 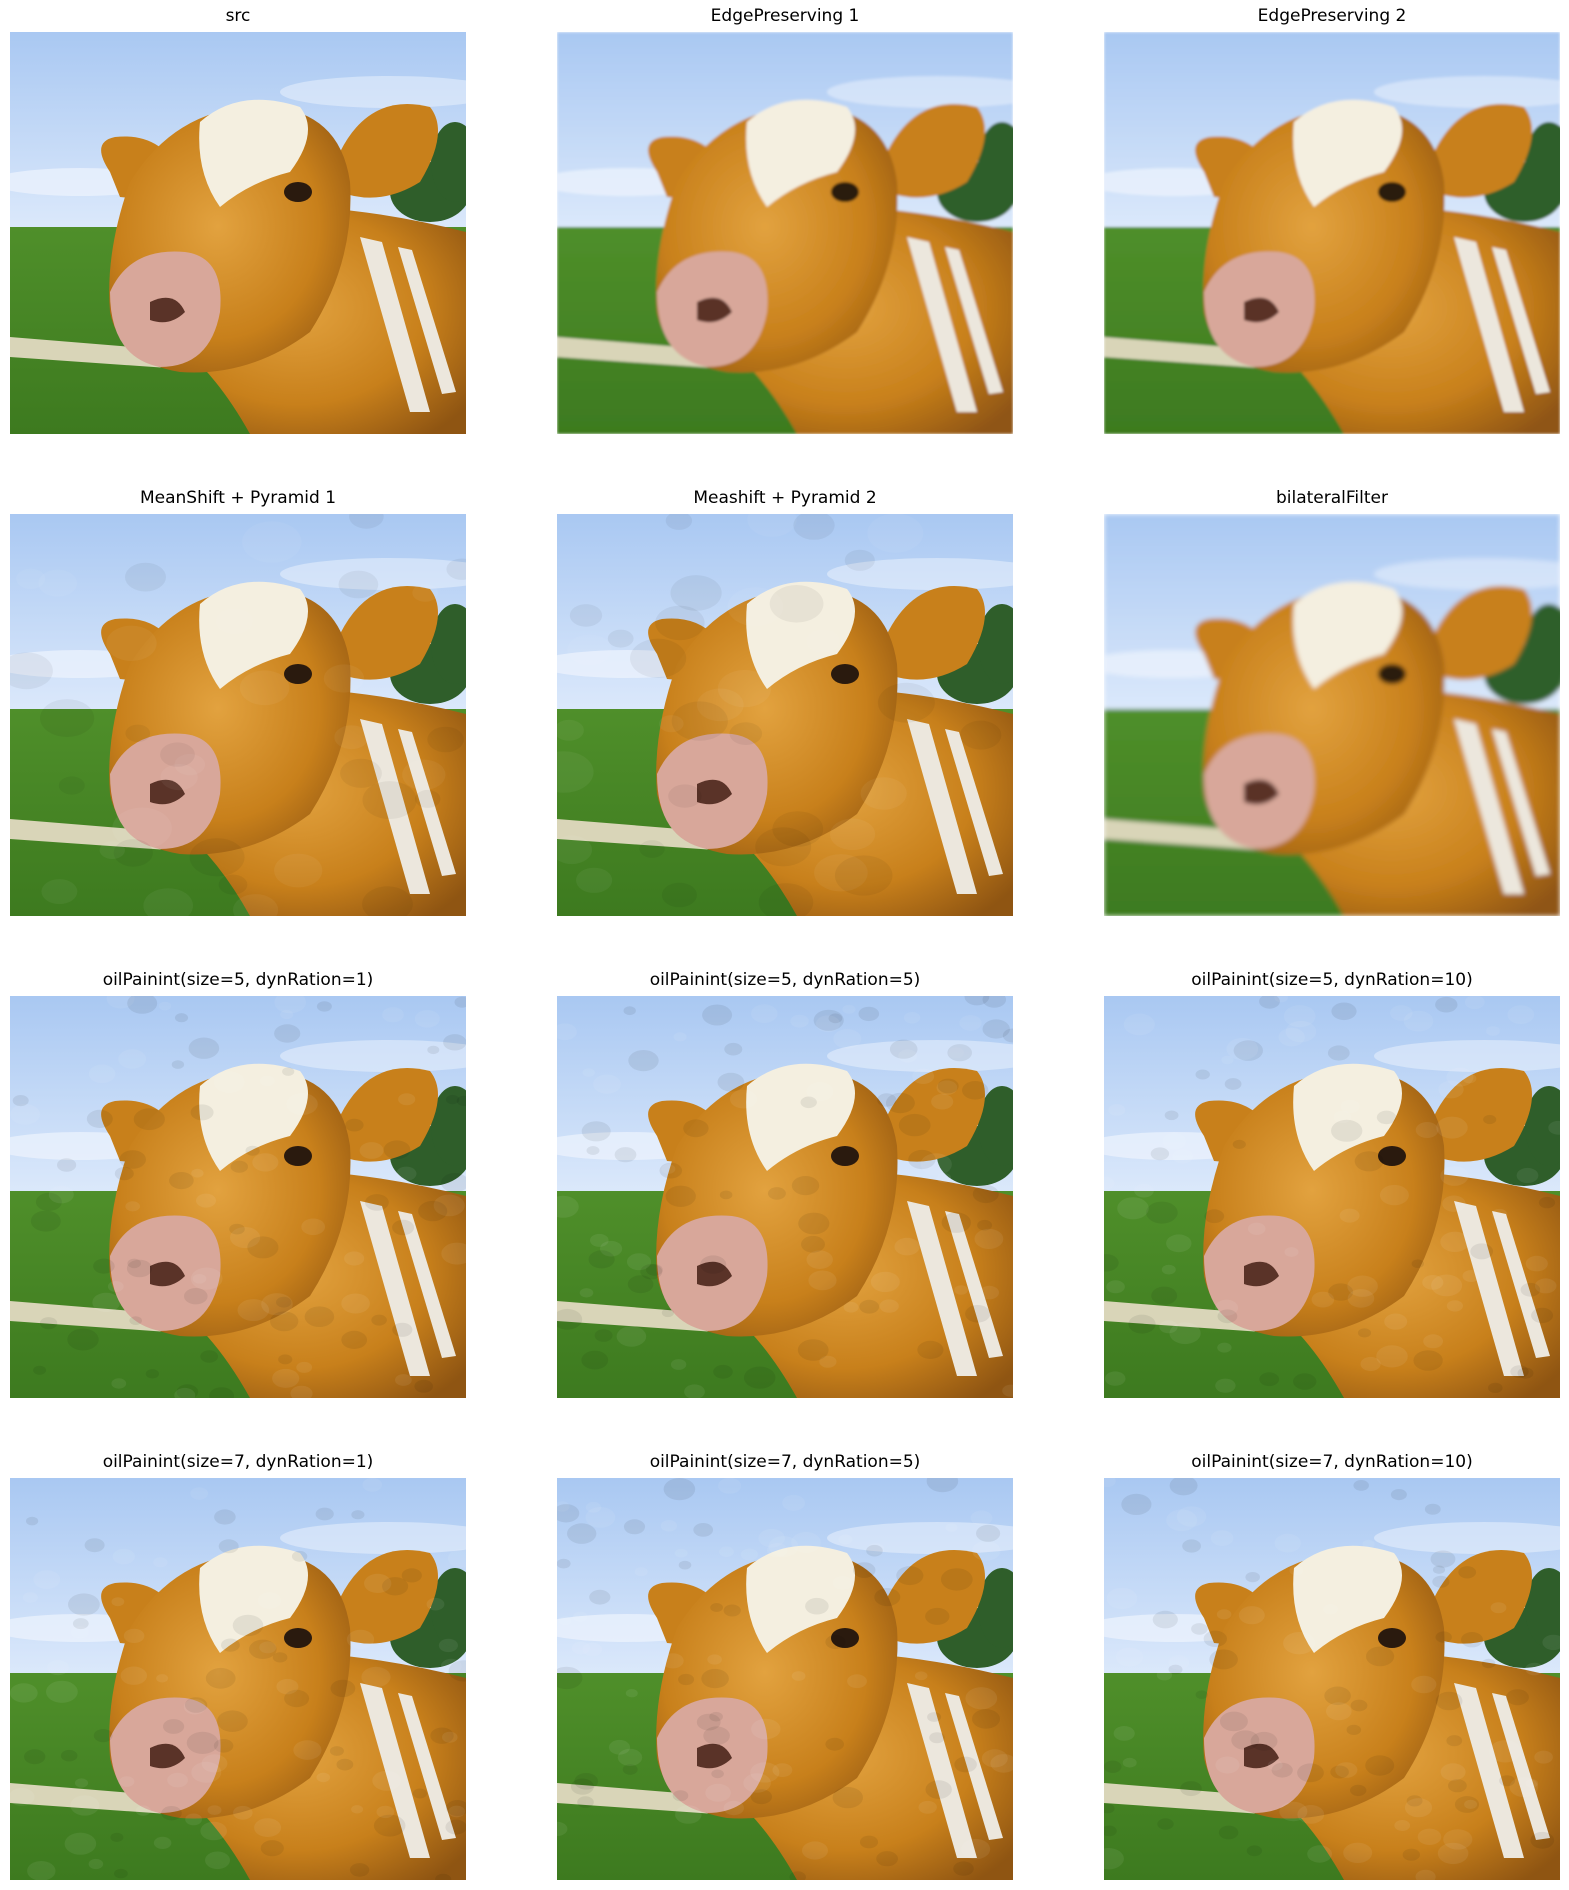 I want to click on panel-title: oilPainint(size=5, dynRation=1), so click(x=238, y=980).